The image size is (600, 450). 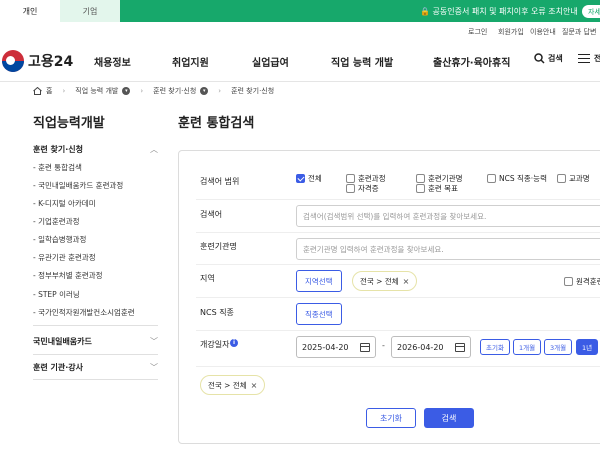 I want to click on header-menu: 전, so click(x=589, y=58).